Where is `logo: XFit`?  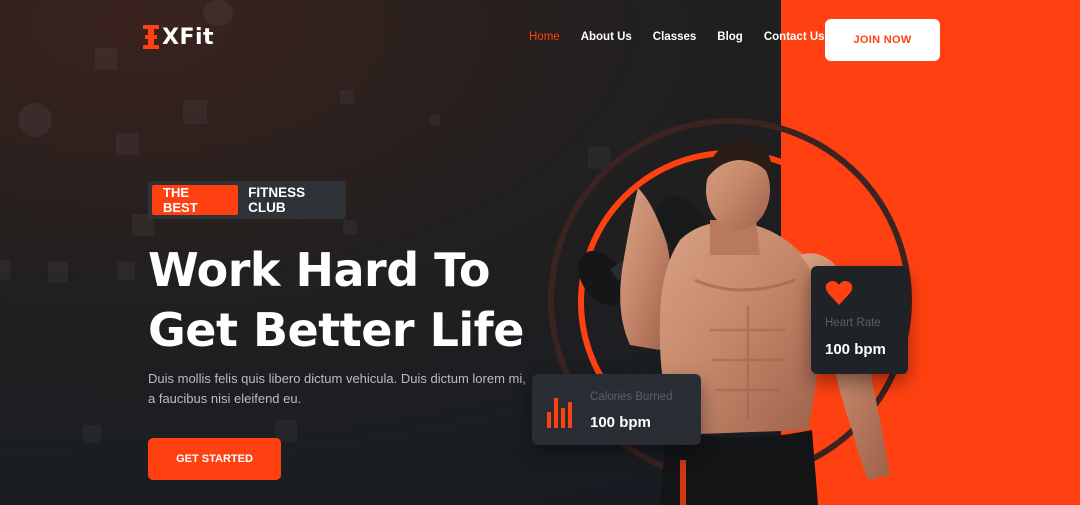 logo: XFit is located at coordinates (178, 37).